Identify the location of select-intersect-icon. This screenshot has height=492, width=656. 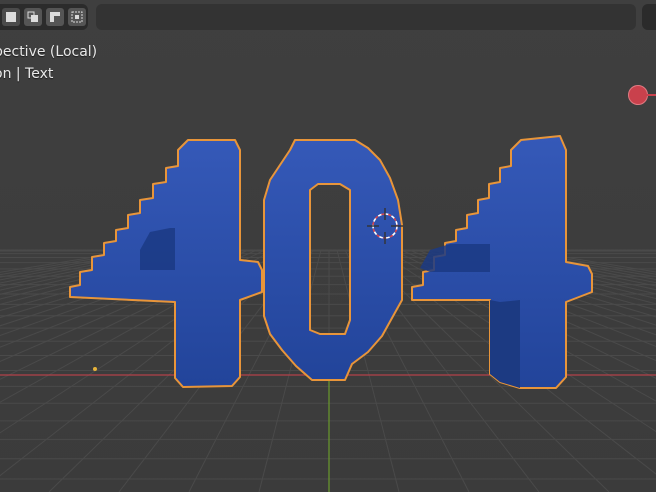
(77, 17).